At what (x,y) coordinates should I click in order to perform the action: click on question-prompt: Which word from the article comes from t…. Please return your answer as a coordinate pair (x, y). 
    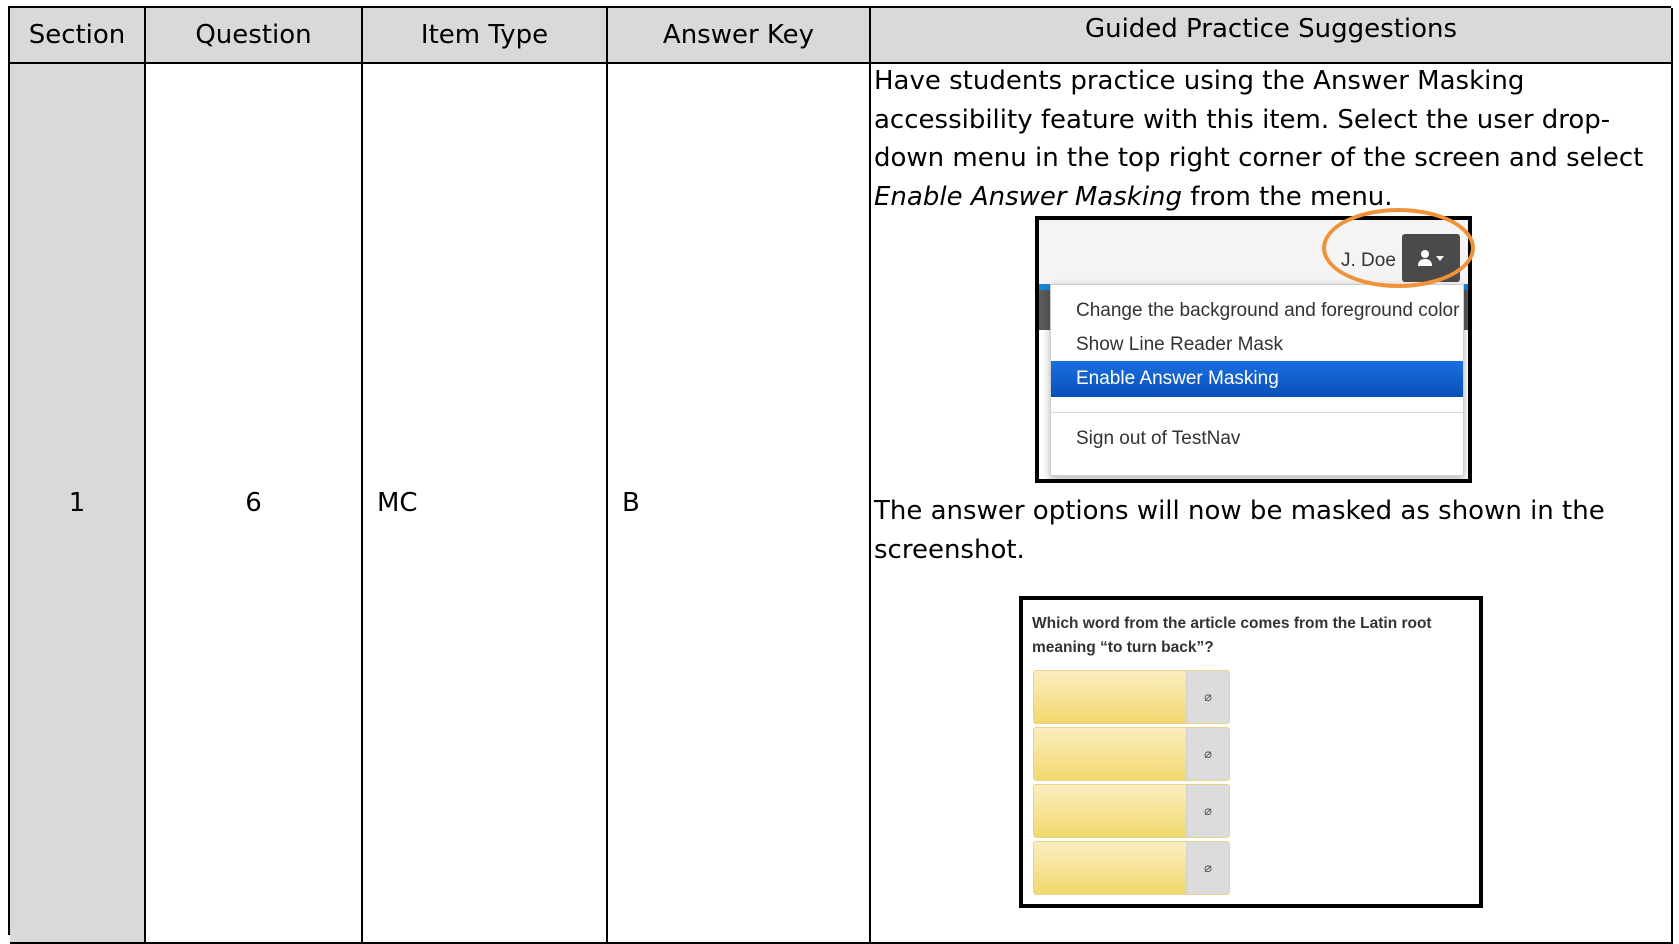
    Looking at the image, I should click on (1247, 636).